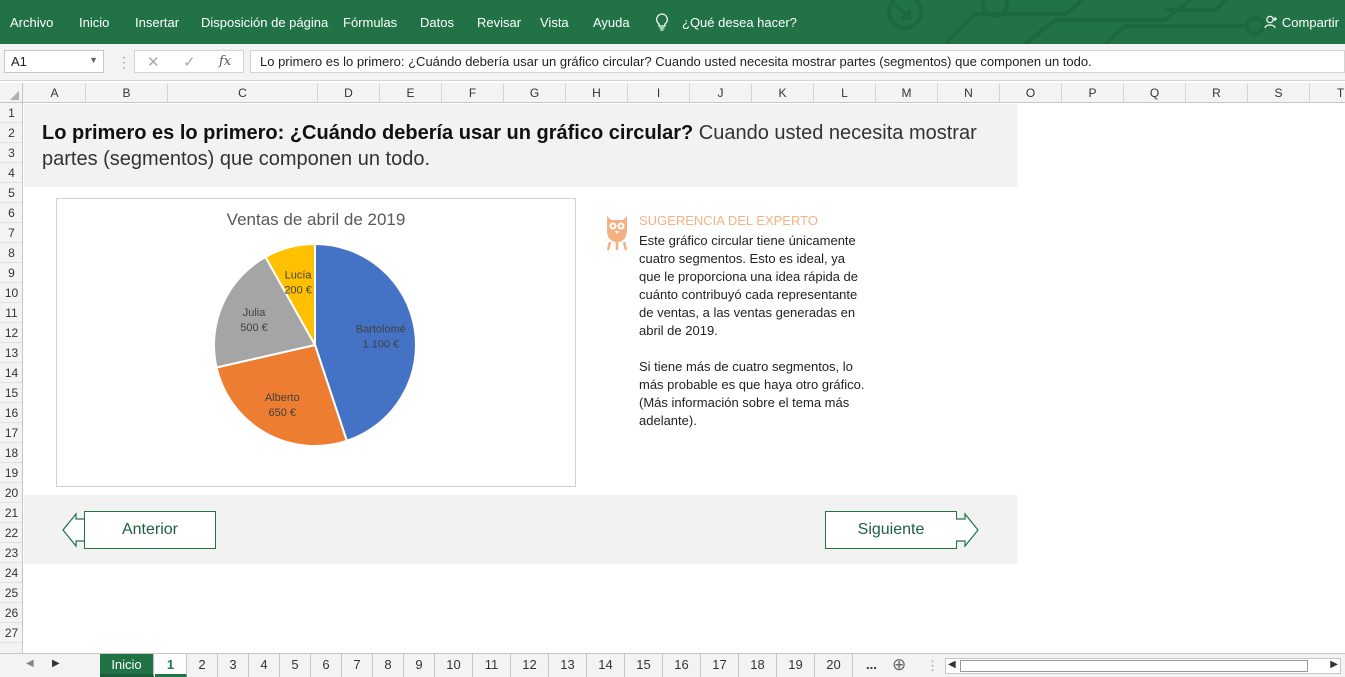 The image size is (1345, 677). What do you see at coordinates (499, 22) in the screenshot?
I see `menu-revisar: Revisar` at bounding box center [499, 22].